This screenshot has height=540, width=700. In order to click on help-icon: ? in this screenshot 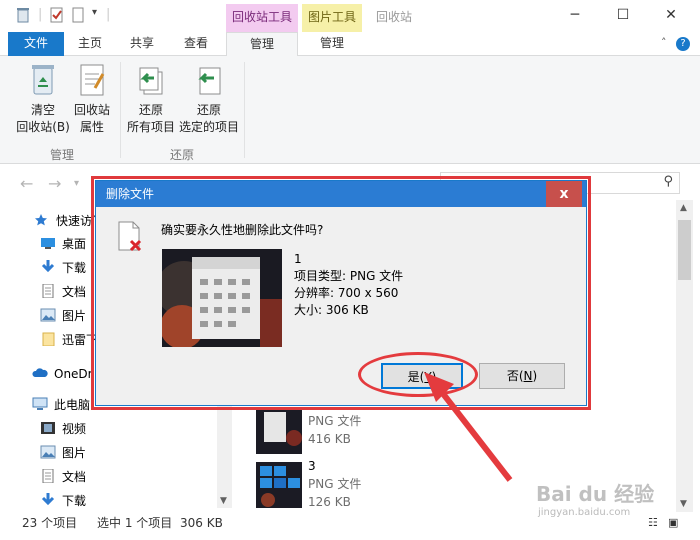, I will do `click(683, 44)`.